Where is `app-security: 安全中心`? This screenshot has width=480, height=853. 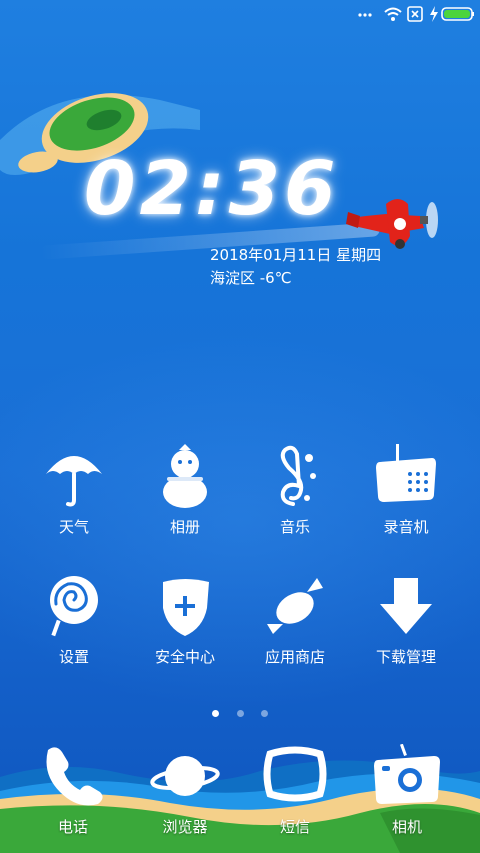
app-security: 安全中心 is located at coordinates (185, 620).